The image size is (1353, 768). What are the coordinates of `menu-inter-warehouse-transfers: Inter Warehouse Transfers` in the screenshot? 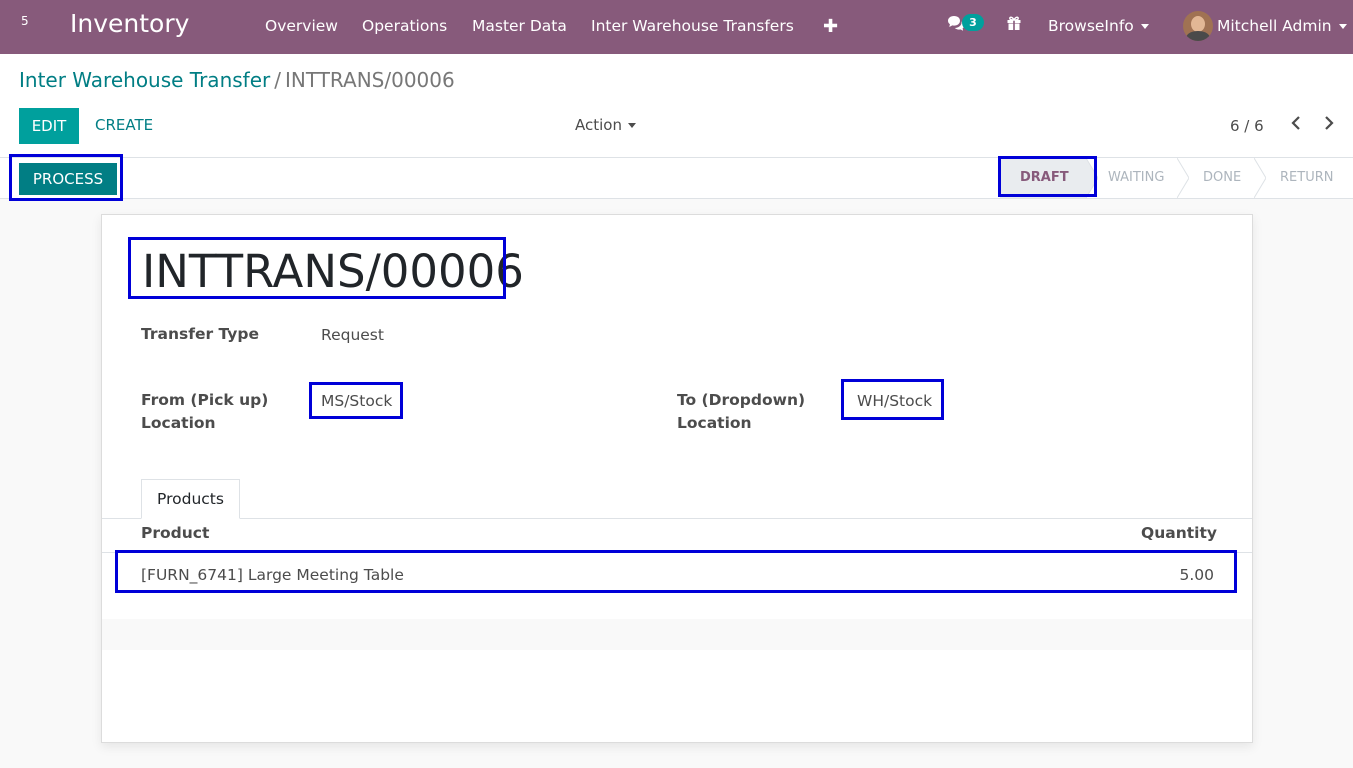 It's located at (692, 26).